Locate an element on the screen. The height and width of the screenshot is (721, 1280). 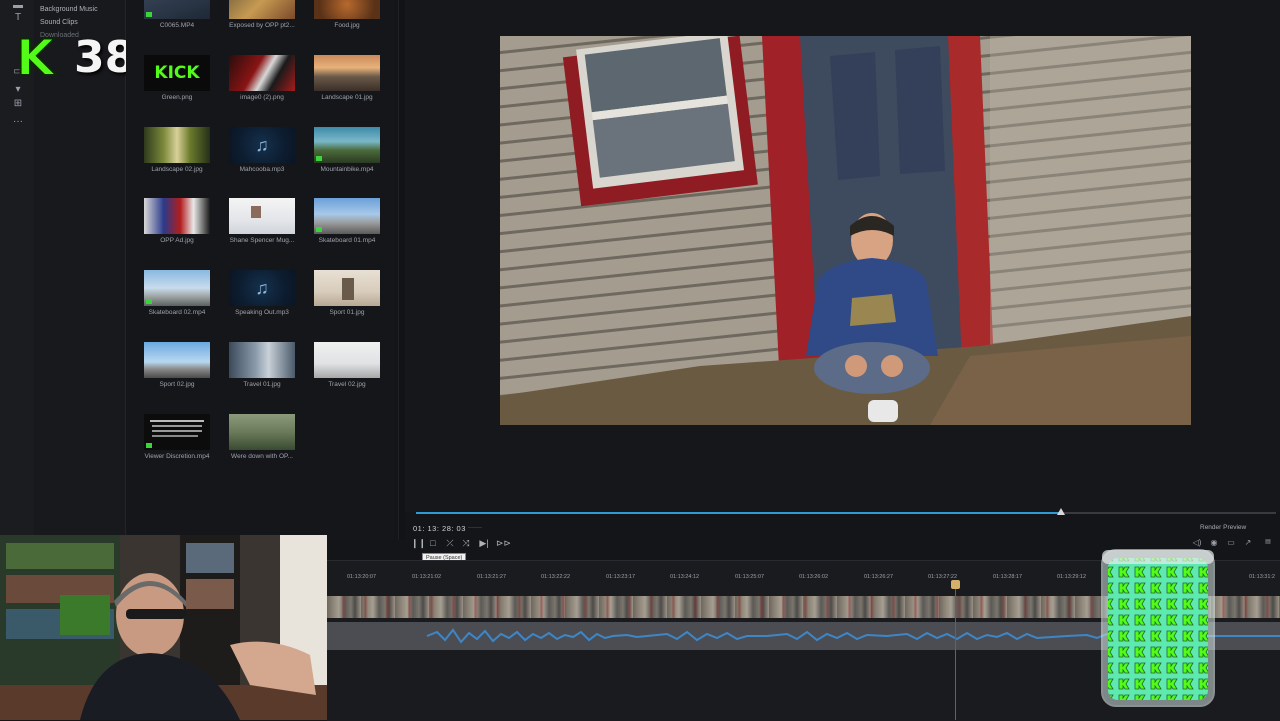
media-label: Mahcooba.mp3 is located at coordinates (262, 169).